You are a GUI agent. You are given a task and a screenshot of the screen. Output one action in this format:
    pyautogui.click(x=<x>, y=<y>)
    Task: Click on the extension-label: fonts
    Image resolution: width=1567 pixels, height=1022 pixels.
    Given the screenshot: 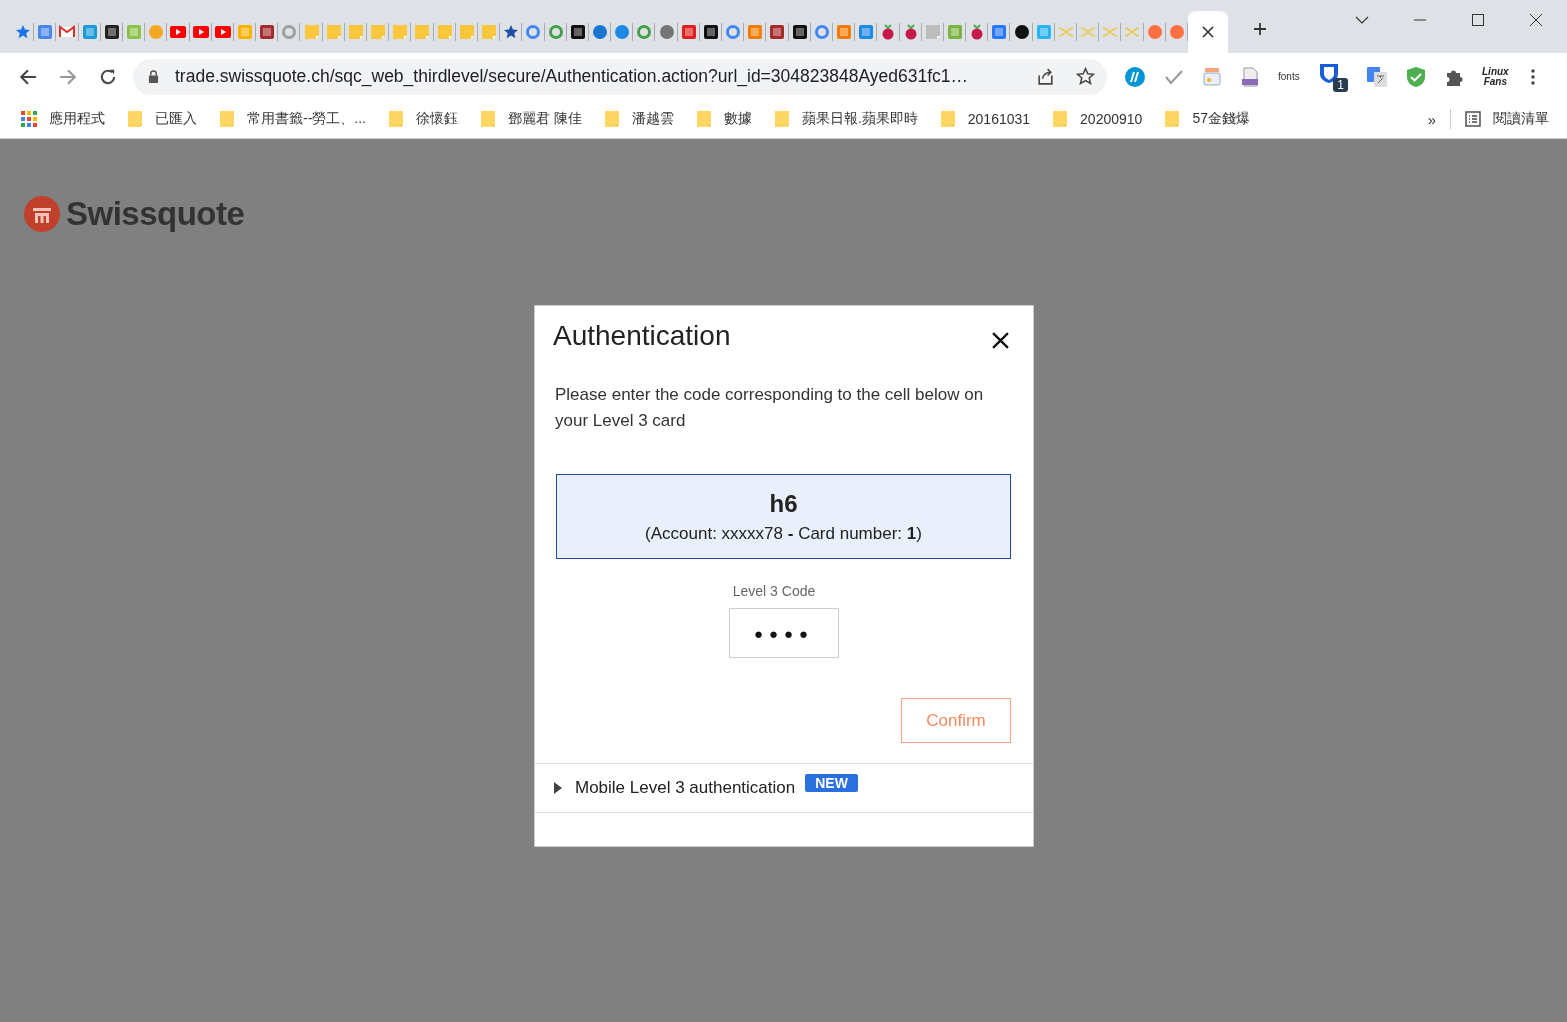 What is the action you would take?
    pyautogui.click(x=1289, y=76)
    